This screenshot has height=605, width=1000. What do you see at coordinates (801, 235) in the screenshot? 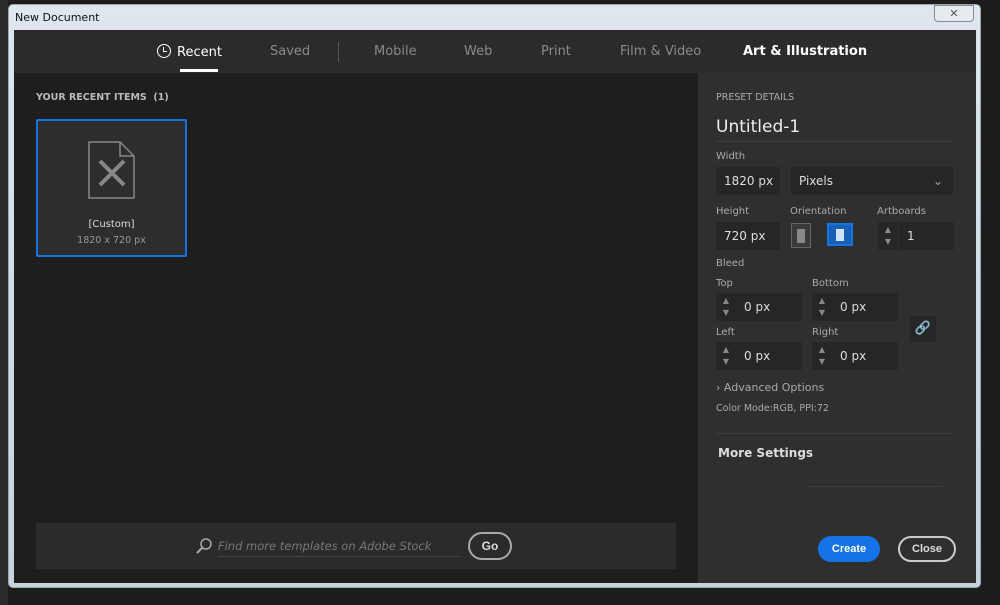
I see `portrait-orientation-icon` at bounding box center [801, 235].